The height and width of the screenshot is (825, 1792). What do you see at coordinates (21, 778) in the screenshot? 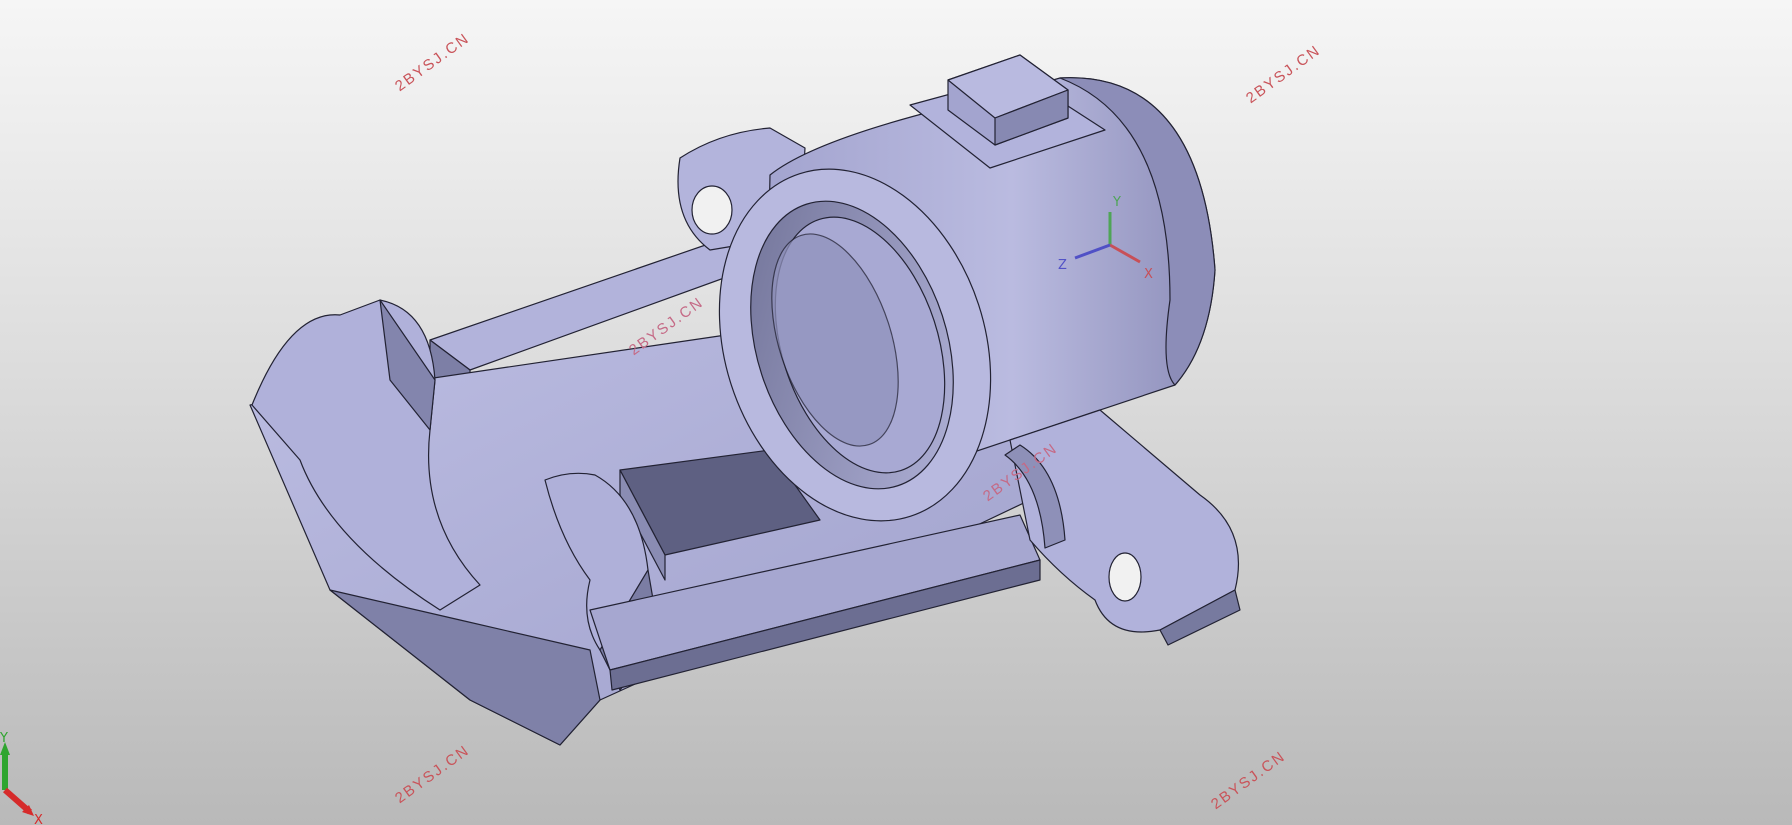
I see `view-triad: Y X` at bounding box center [21, 778].